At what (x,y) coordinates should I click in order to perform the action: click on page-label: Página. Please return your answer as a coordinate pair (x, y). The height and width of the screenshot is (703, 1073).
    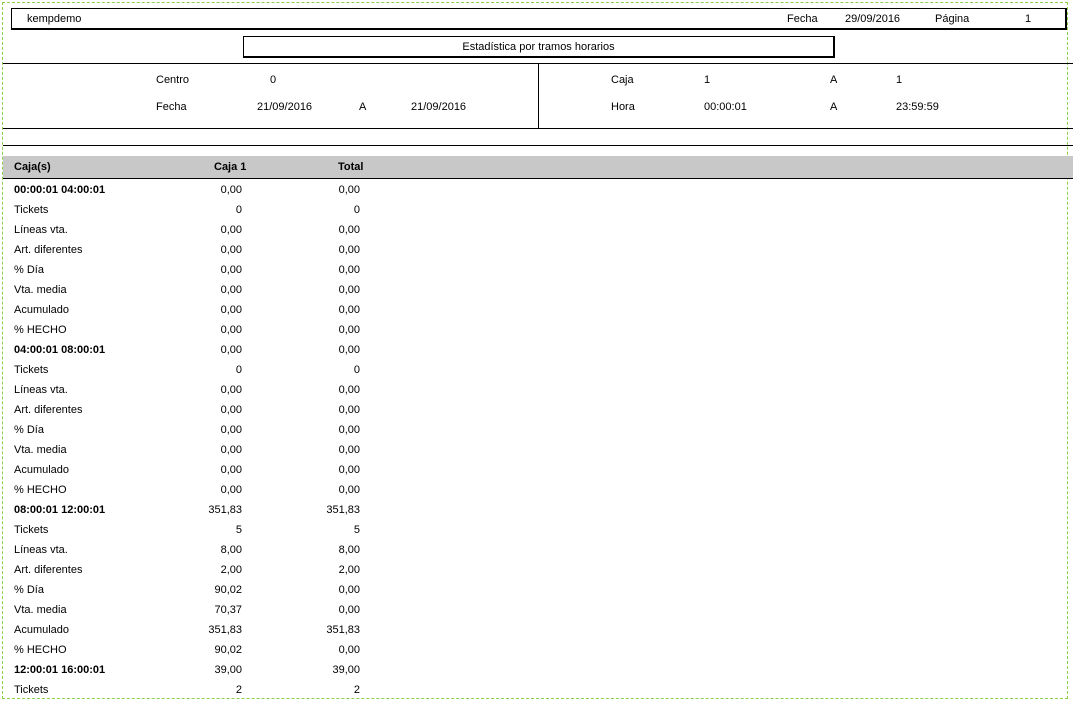
    Looking at the image, I should click on (952, 19).